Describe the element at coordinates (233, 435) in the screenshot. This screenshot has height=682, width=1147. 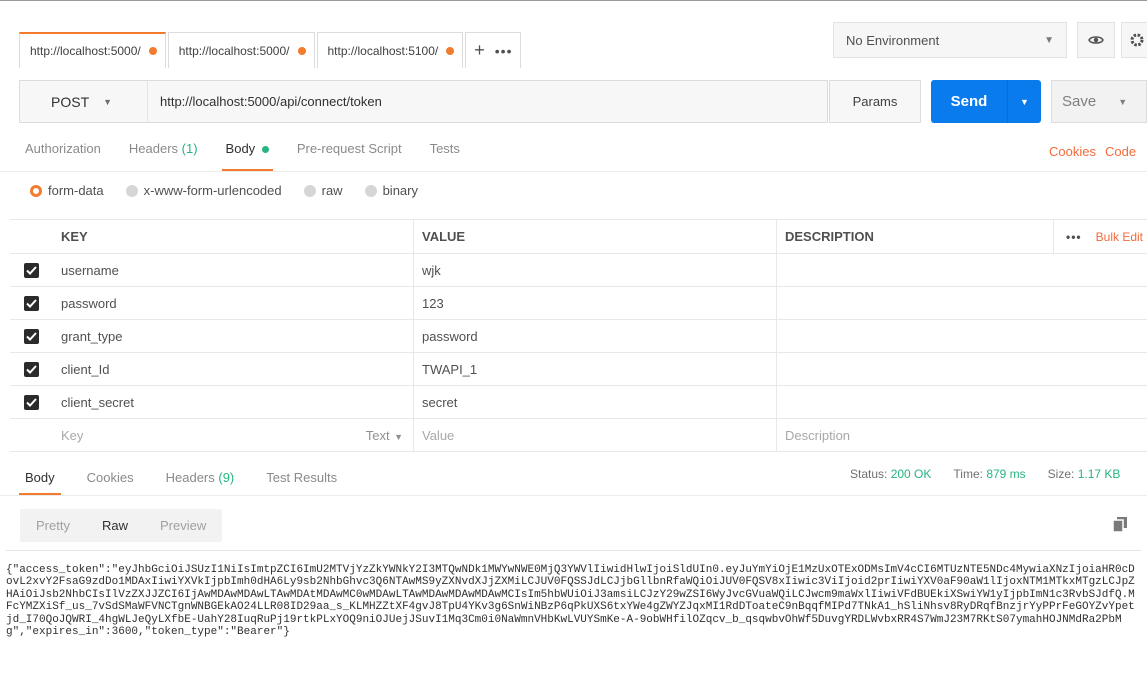
I see `new-key-input: Key Text ▼` at that location.